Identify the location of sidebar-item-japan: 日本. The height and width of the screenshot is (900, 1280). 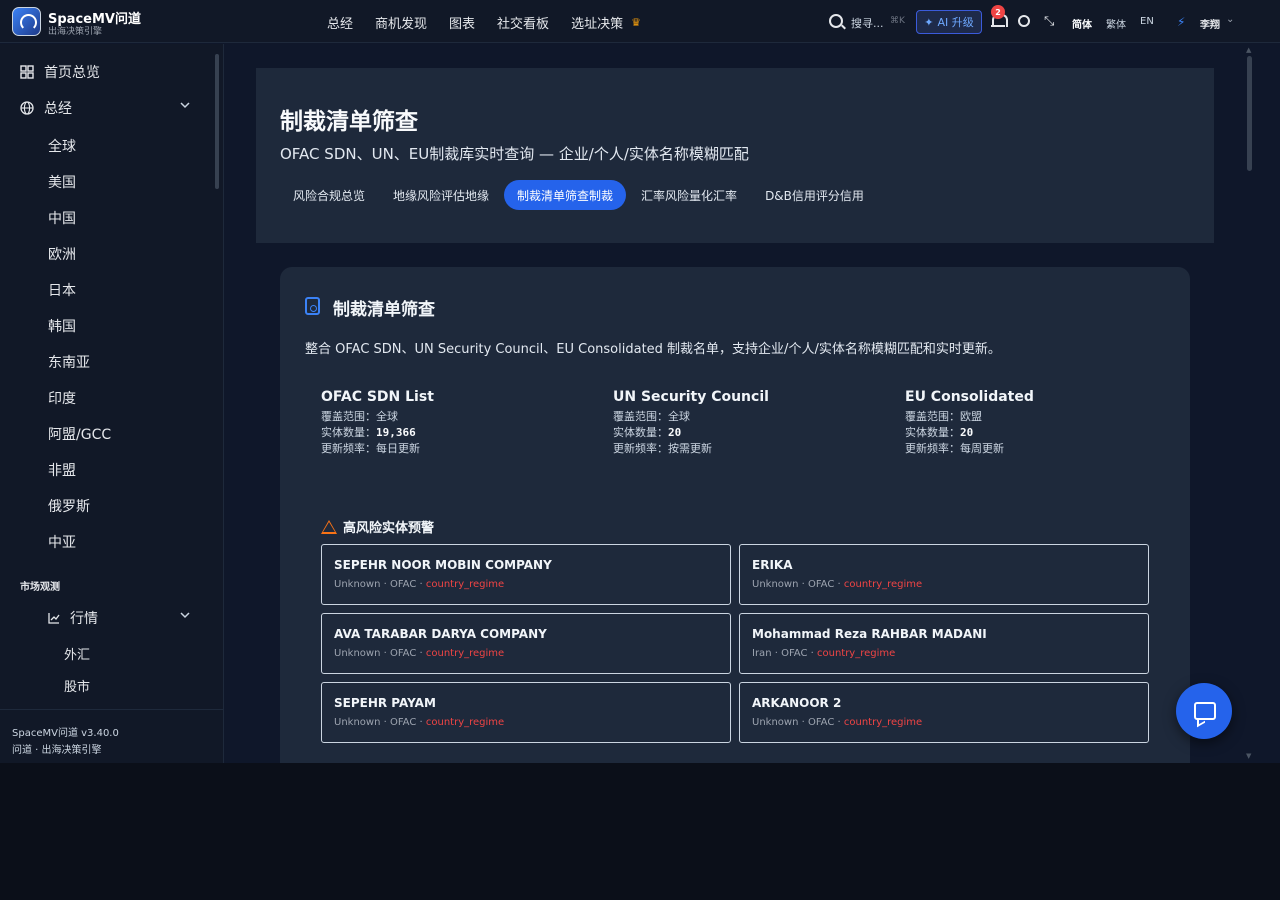
(62, 290).